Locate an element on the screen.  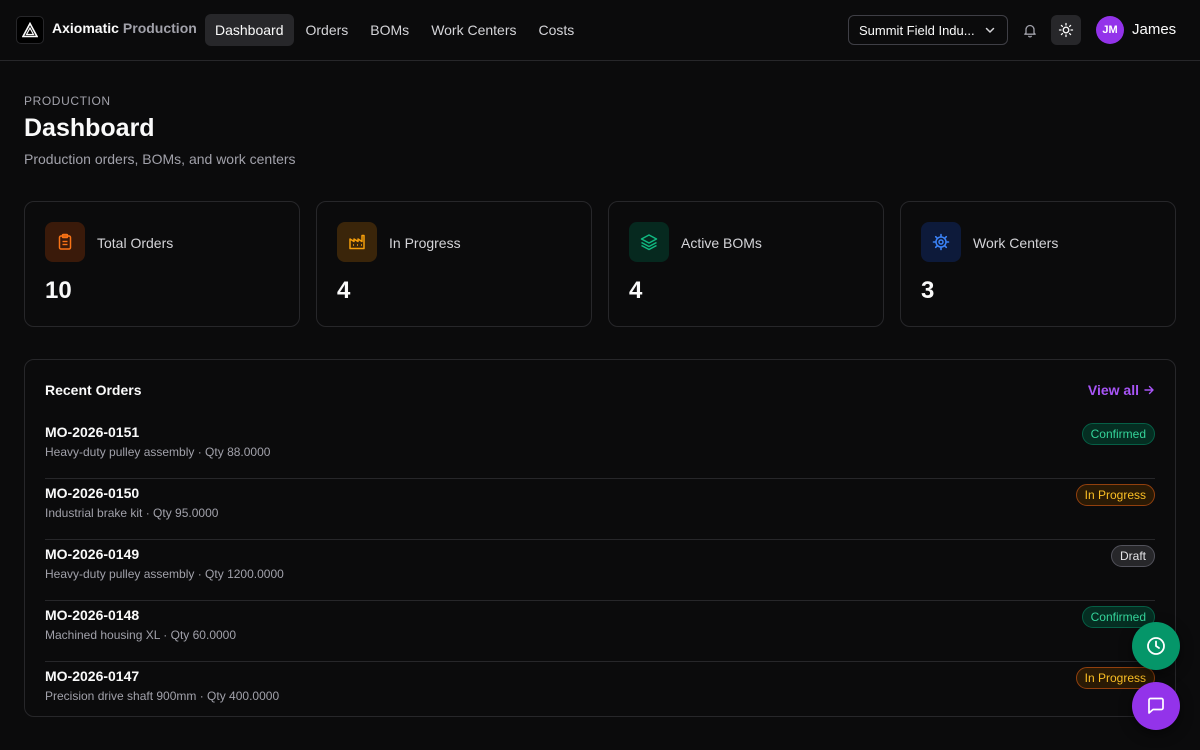
order-meta: Heavy-duty pulley assembly · Qty 88.0000 is located at coordinates (158, 452).